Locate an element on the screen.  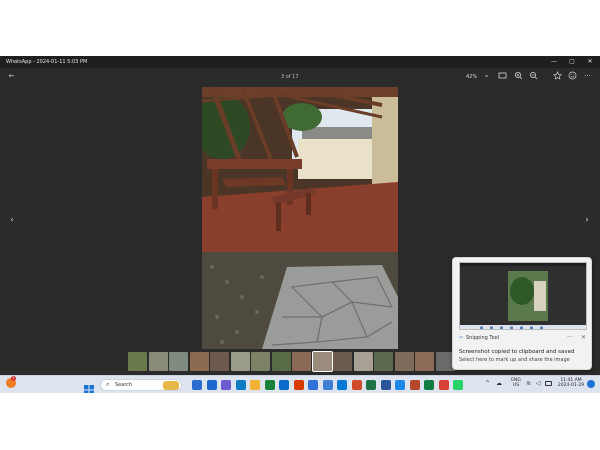
toast-app-name: Snipping Tool is located at coordinates (483, 338).